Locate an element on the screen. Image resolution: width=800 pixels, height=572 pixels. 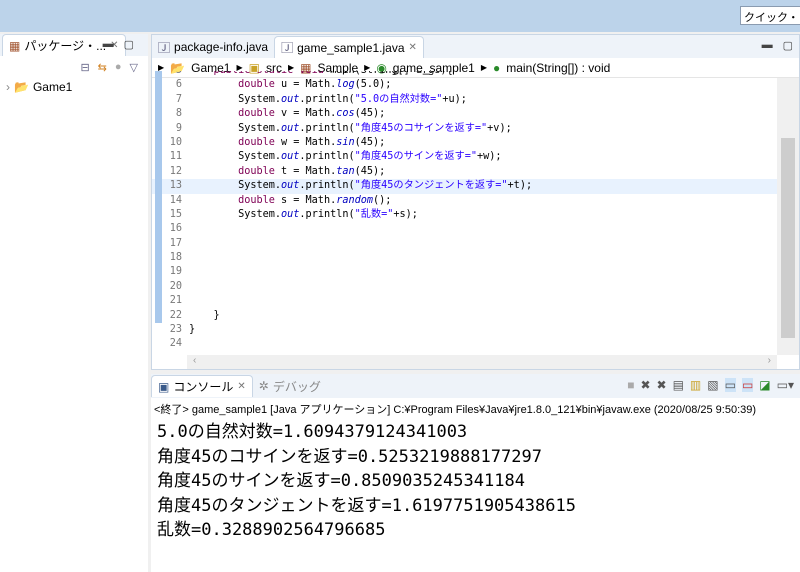
line-number: 6 is located at coordinates (178, 85).